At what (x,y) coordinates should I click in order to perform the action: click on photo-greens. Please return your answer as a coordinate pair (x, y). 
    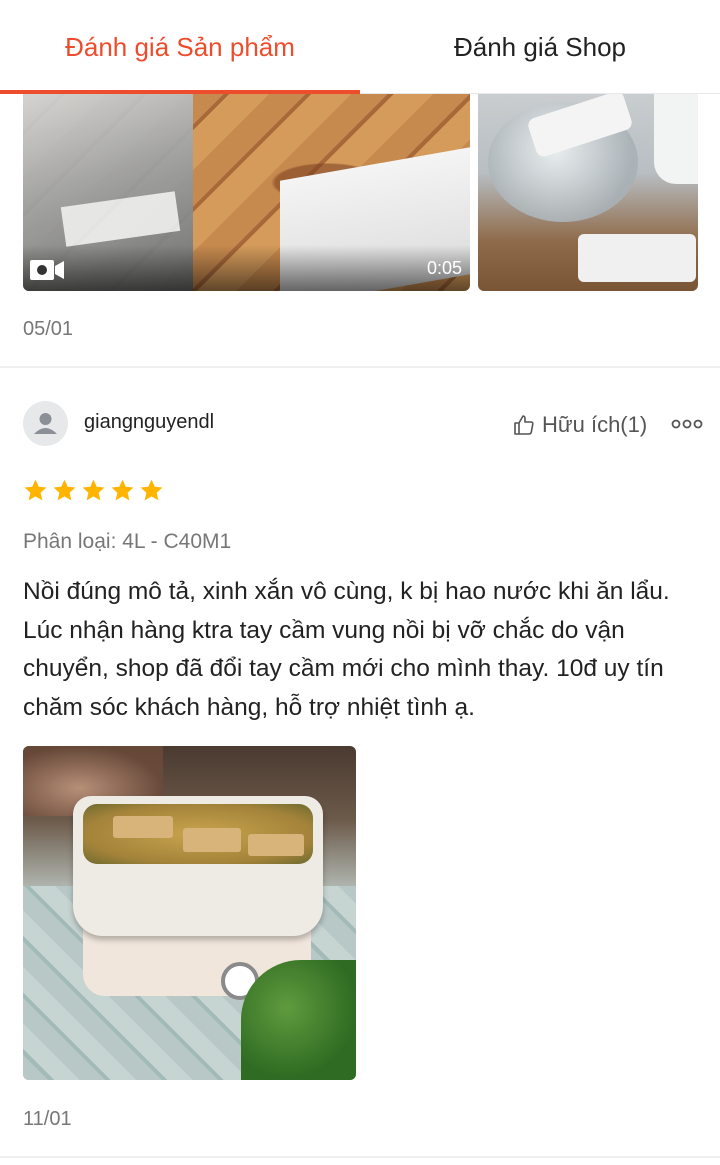
    Looking at the image, I should click on (298, 1020).